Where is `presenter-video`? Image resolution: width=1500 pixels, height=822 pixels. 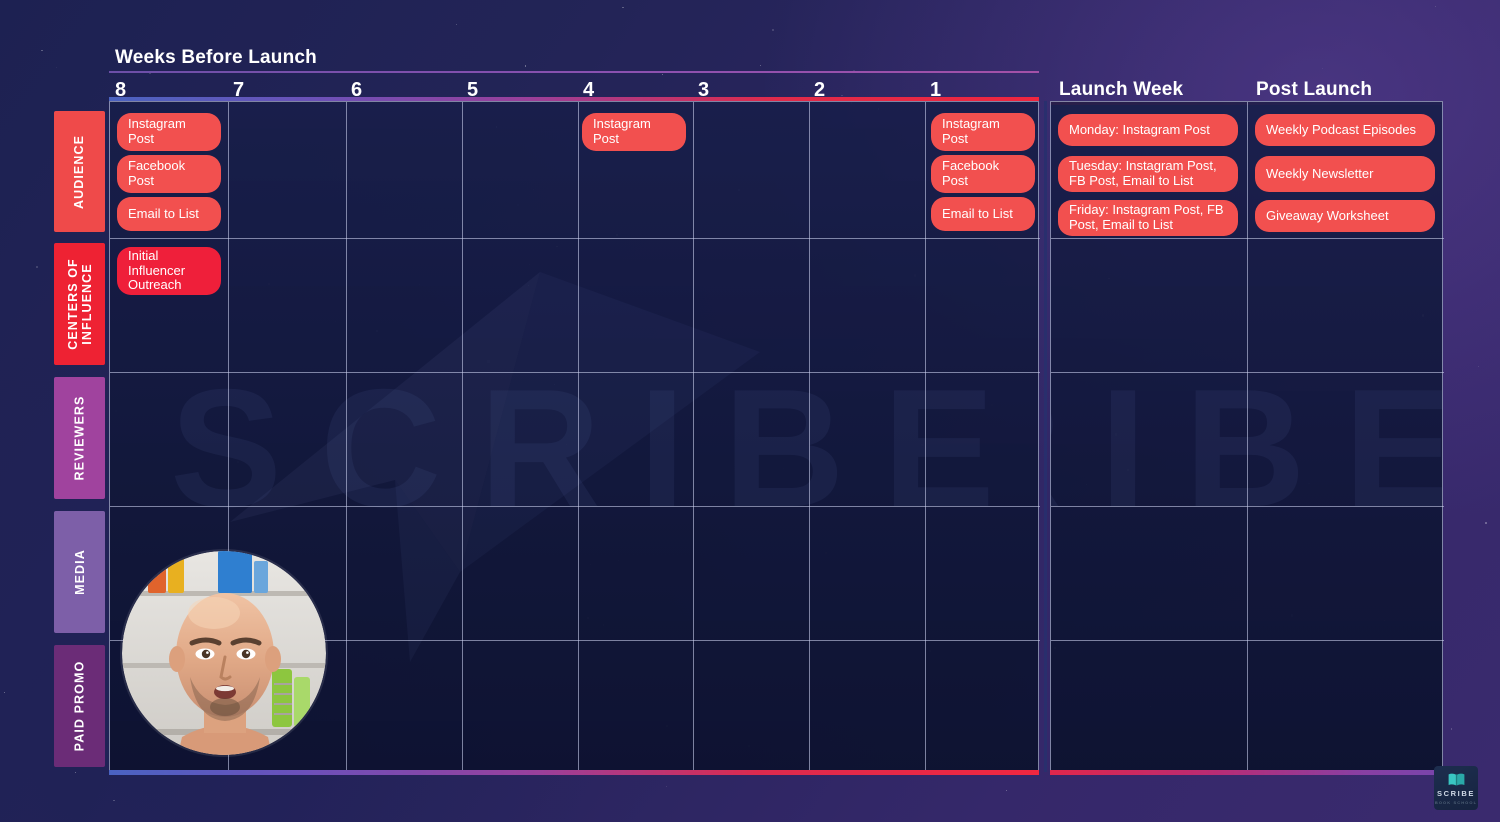
presenter-video is located at coordinates (224, 653).